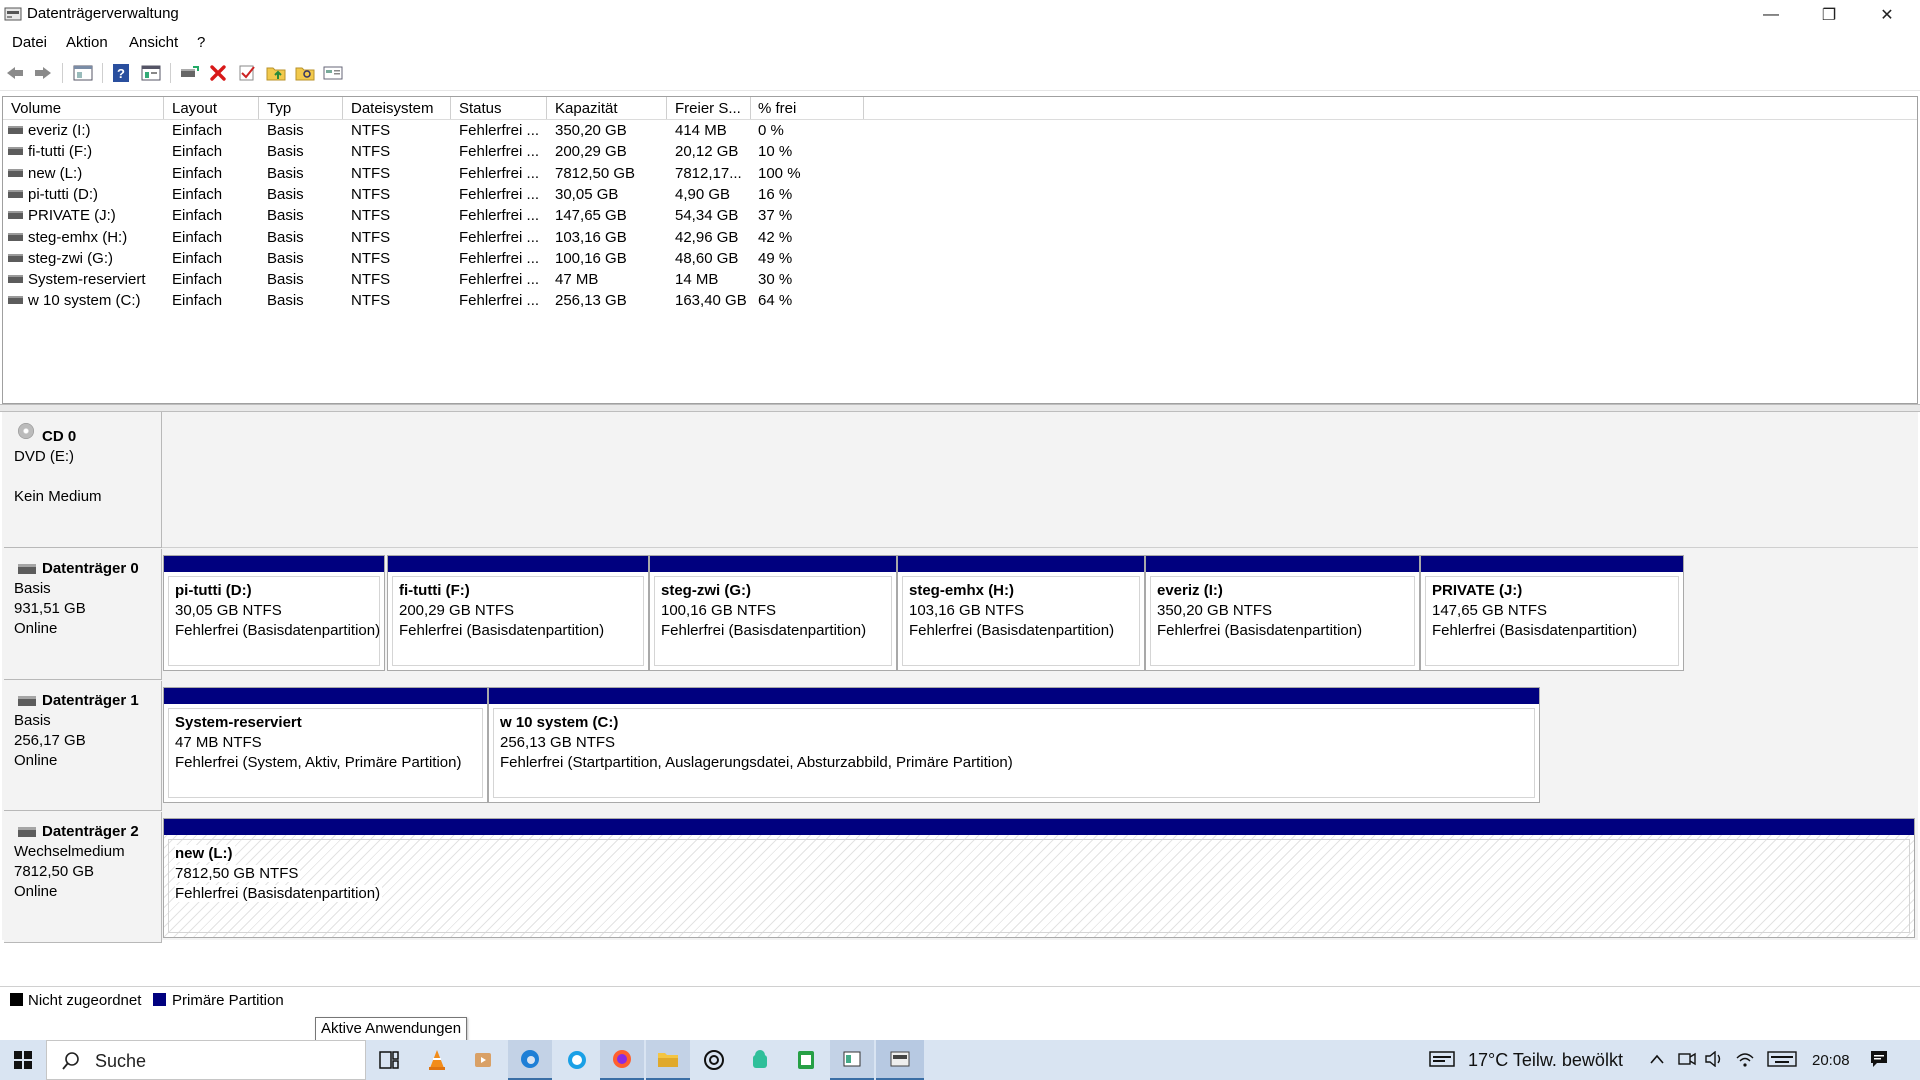 This screenshot has width=1920, height=1080. What do you see at coordinates (87, 42) in the screenshot?
I see `menu-aktion: Aktion` at bounding box center [87, 42].